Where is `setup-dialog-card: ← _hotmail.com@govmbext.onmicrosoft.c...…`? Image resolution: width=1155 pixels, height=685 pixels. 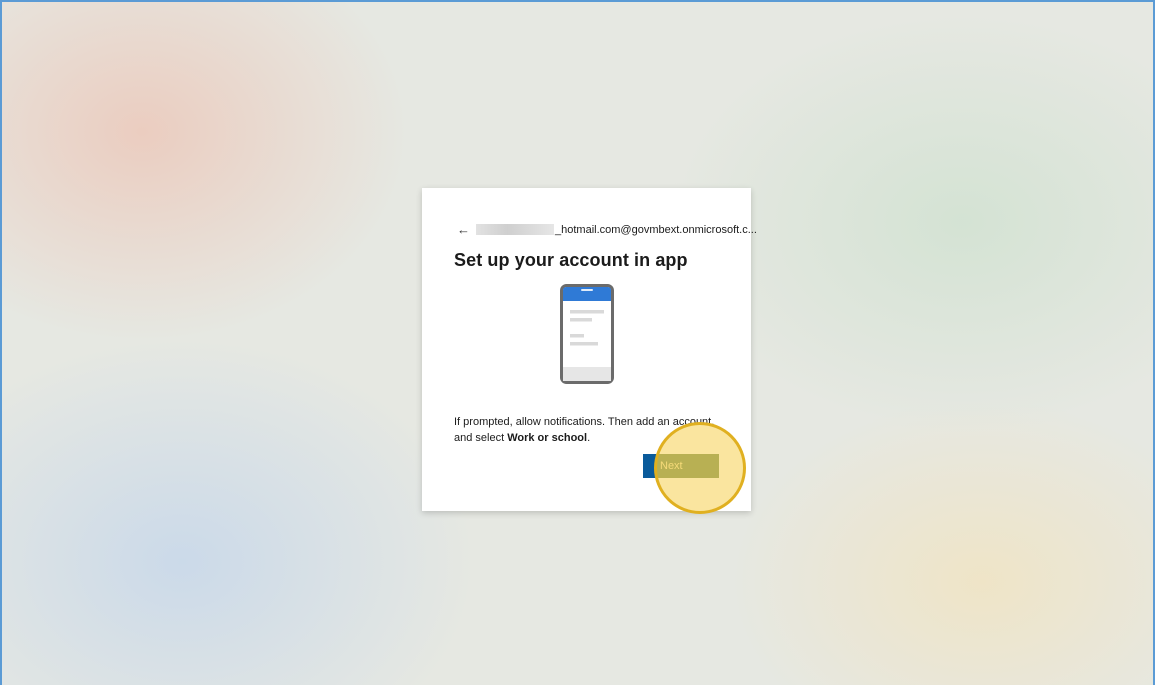 setup-dialog-card: ← _hotmail.com@govmbext.onmicrosoft.c...… is located at coordinates (589, 349).